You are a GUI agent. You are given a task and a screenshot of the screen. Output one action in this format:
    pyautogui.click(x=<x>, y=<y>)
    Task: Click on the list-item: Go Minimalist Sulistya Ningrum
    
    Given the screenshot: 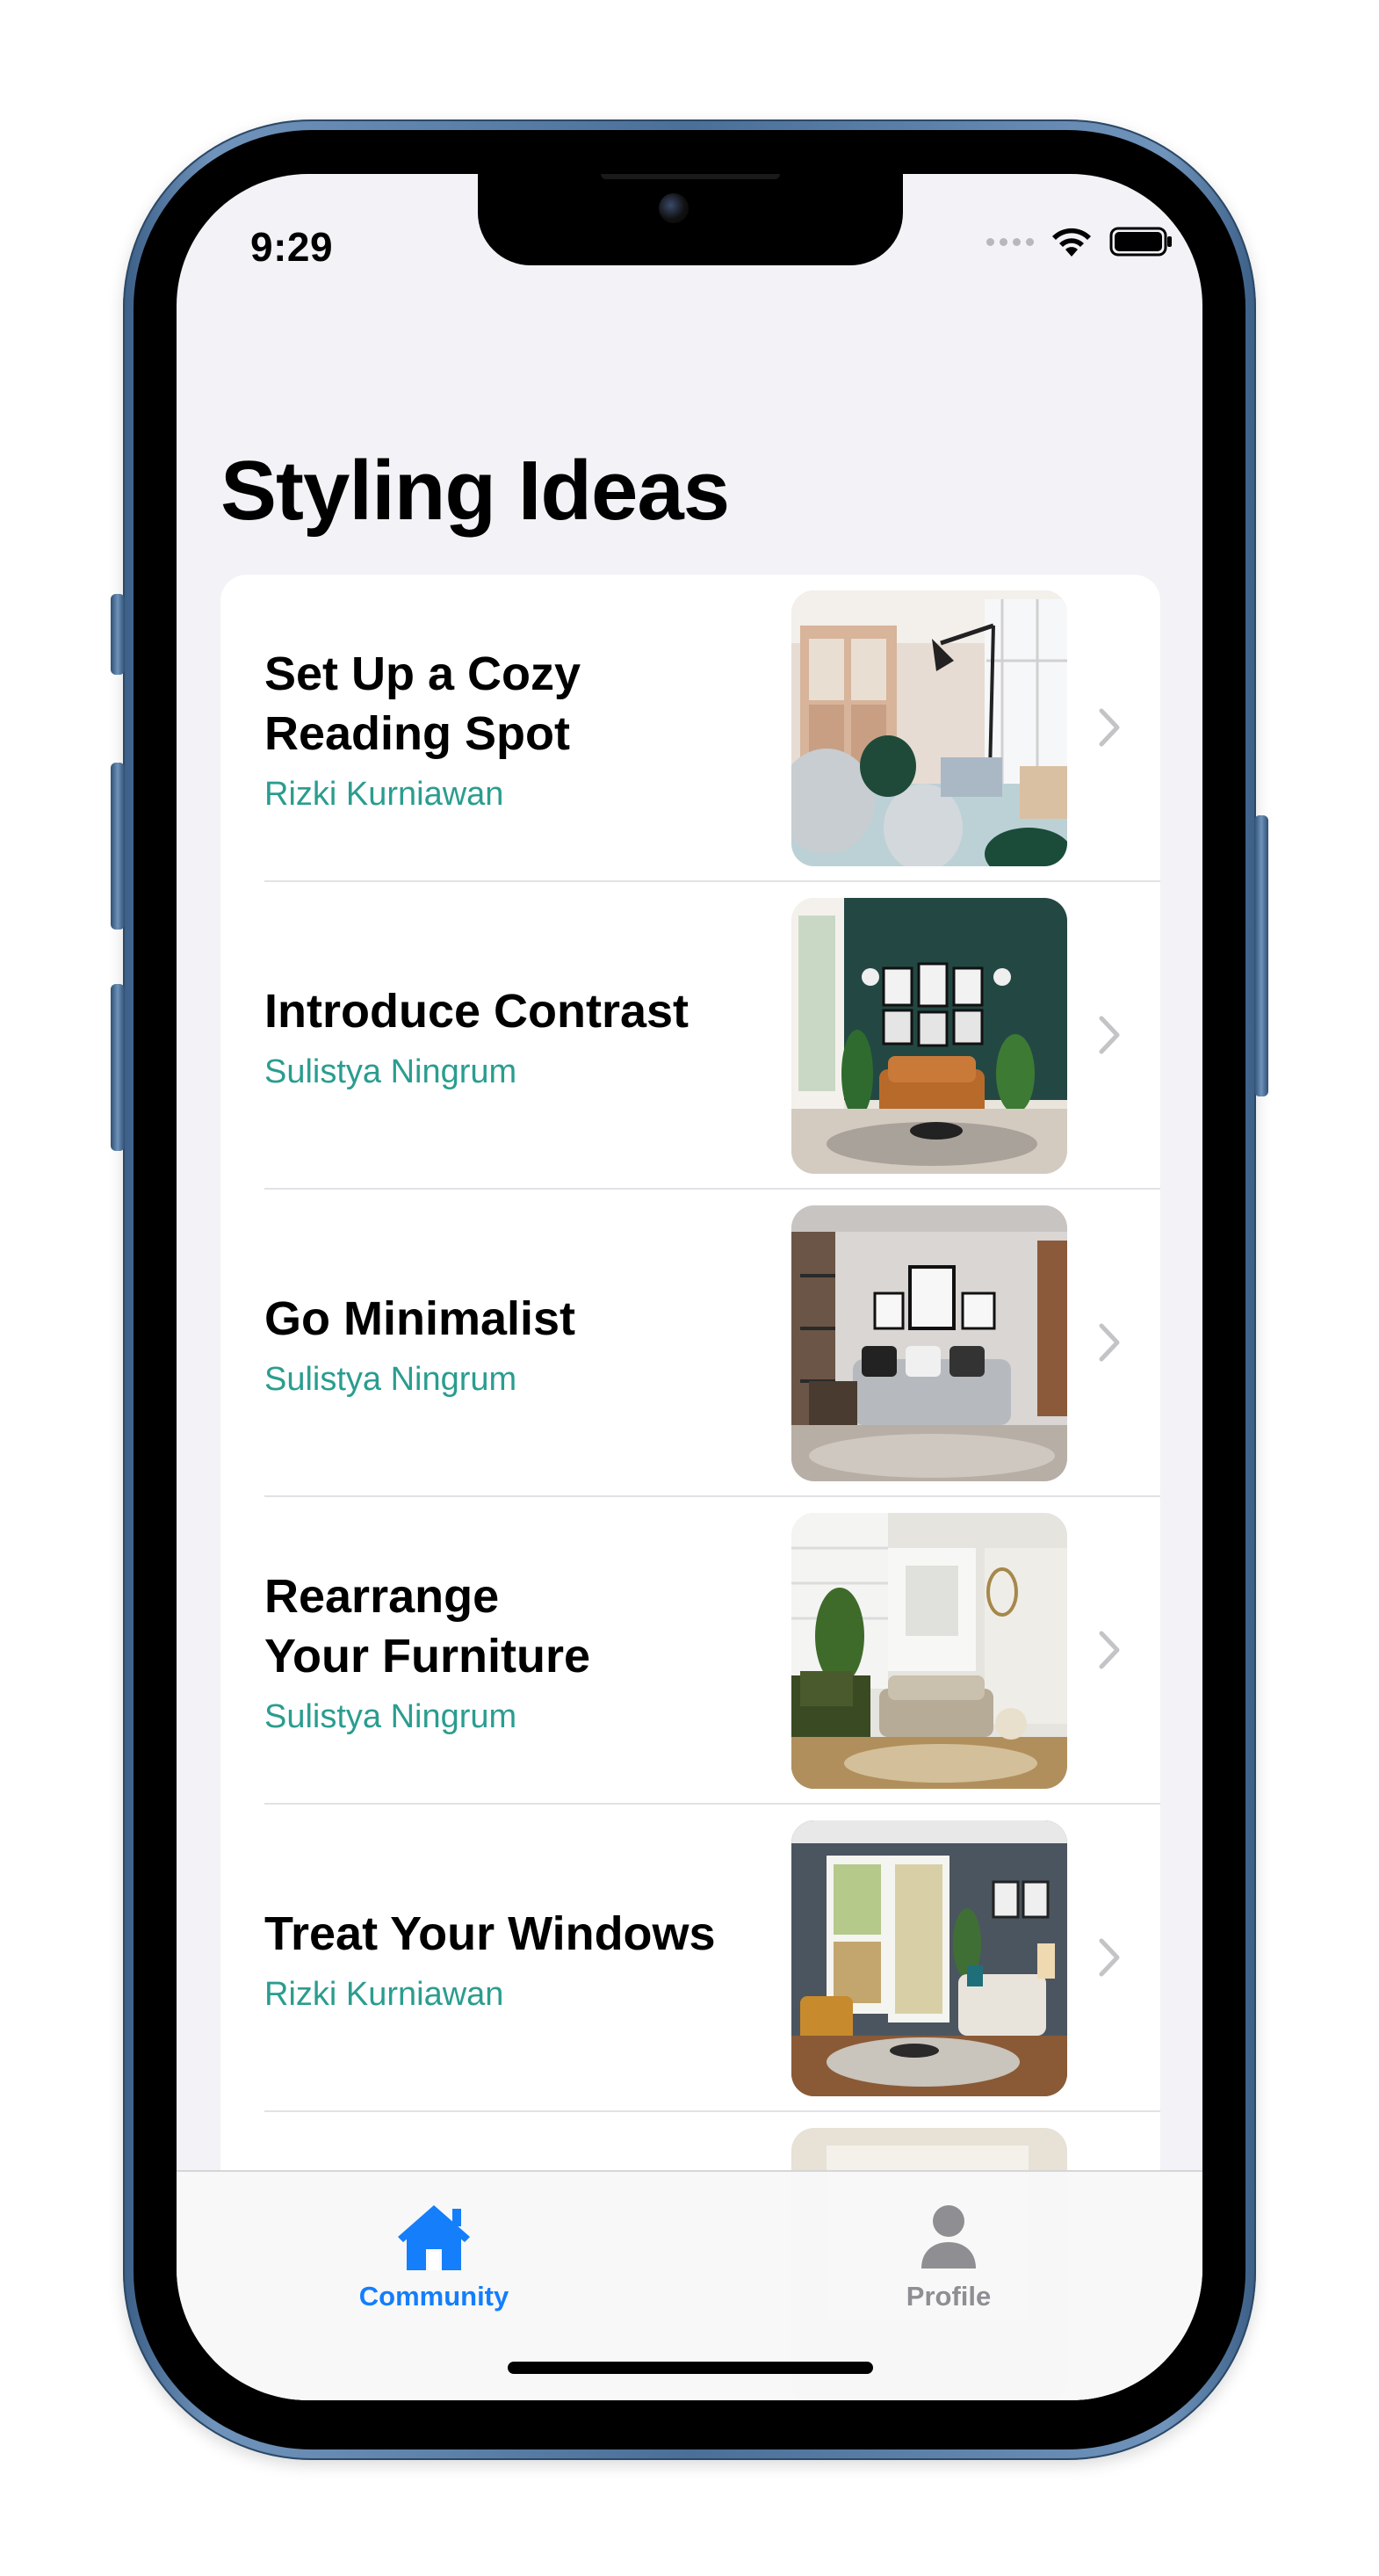 What is the action you would take?
    pyautogui.click(x=690, y=1343)
    